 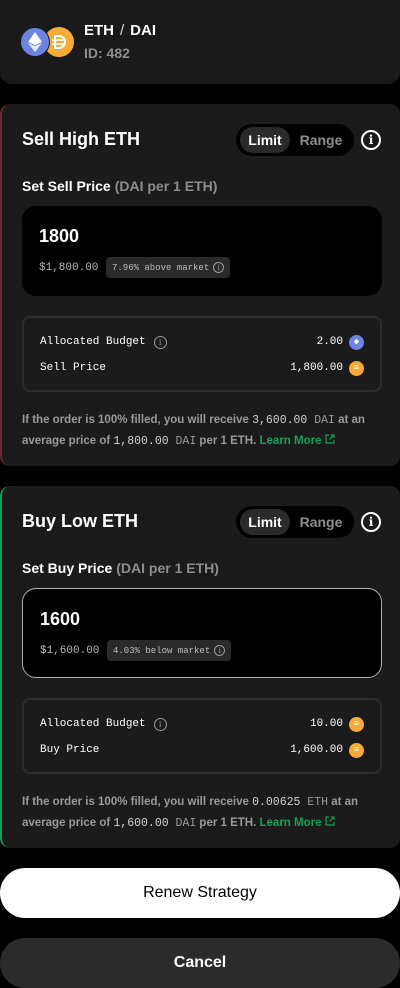 What do you see at coordinates (66, 186) in the screenshot?
I see `sell-price-label-text: Set Sell Price` at bounding box center [66, 186].